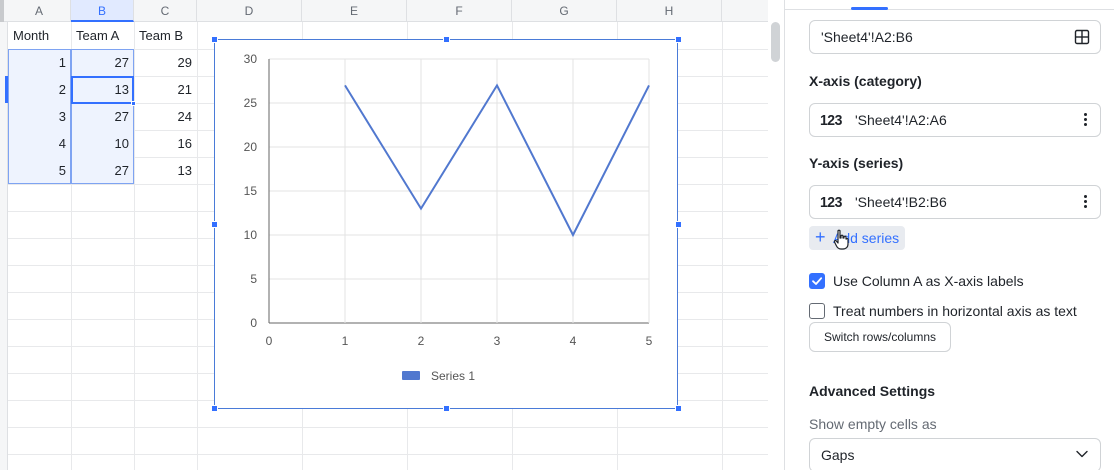  What do you see at coordinates (102, 11) in the screenshot?
I see `column-header-b: B` at bounding box center [102, 11].